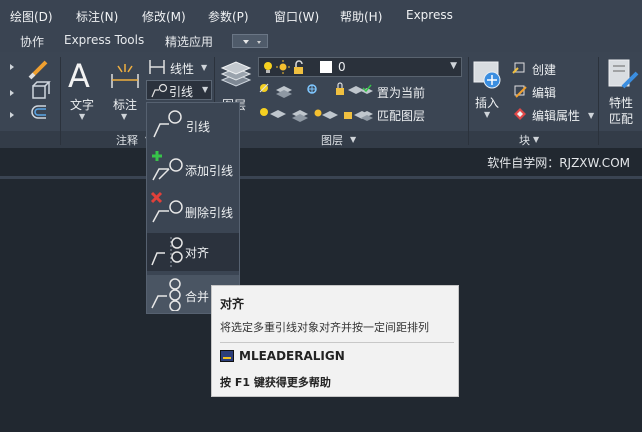 This screenshot has height=432, width=642. I want to click on match-properties-label: 匹配, so click(621, 118).